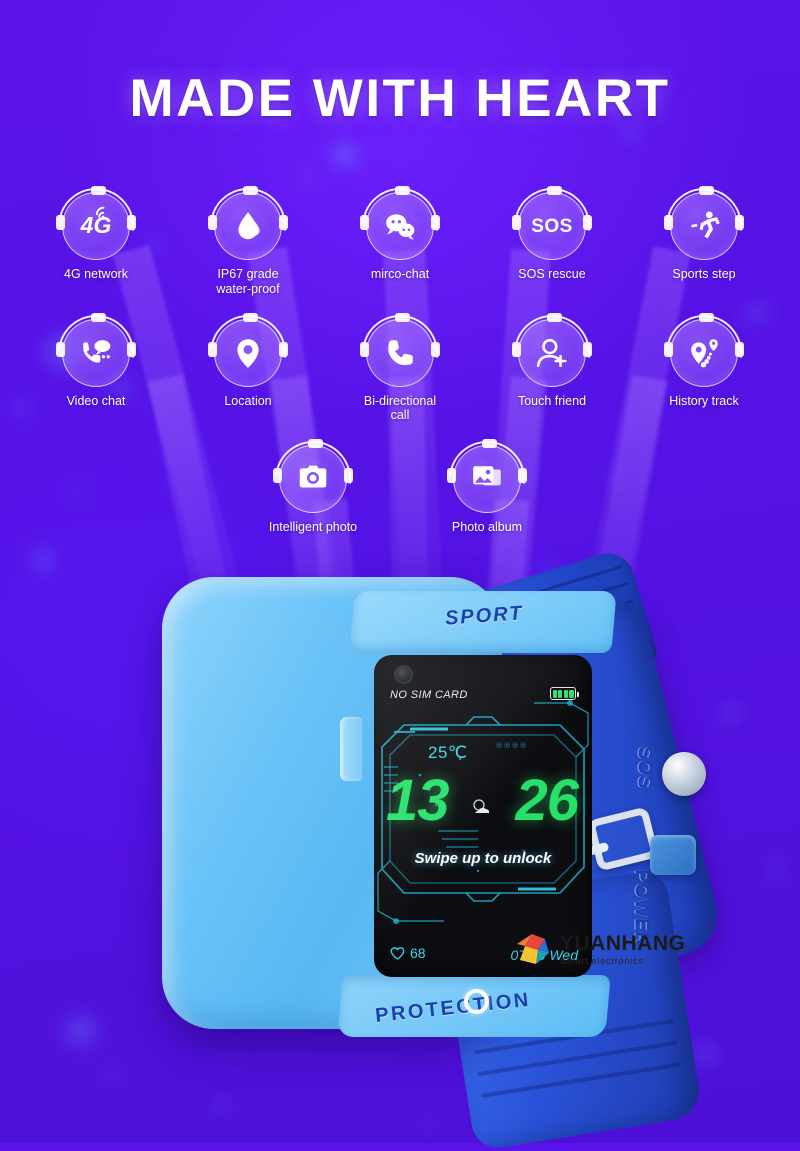  I want to click on feature-item: IP67 grade water-proof, so click(248, 234).